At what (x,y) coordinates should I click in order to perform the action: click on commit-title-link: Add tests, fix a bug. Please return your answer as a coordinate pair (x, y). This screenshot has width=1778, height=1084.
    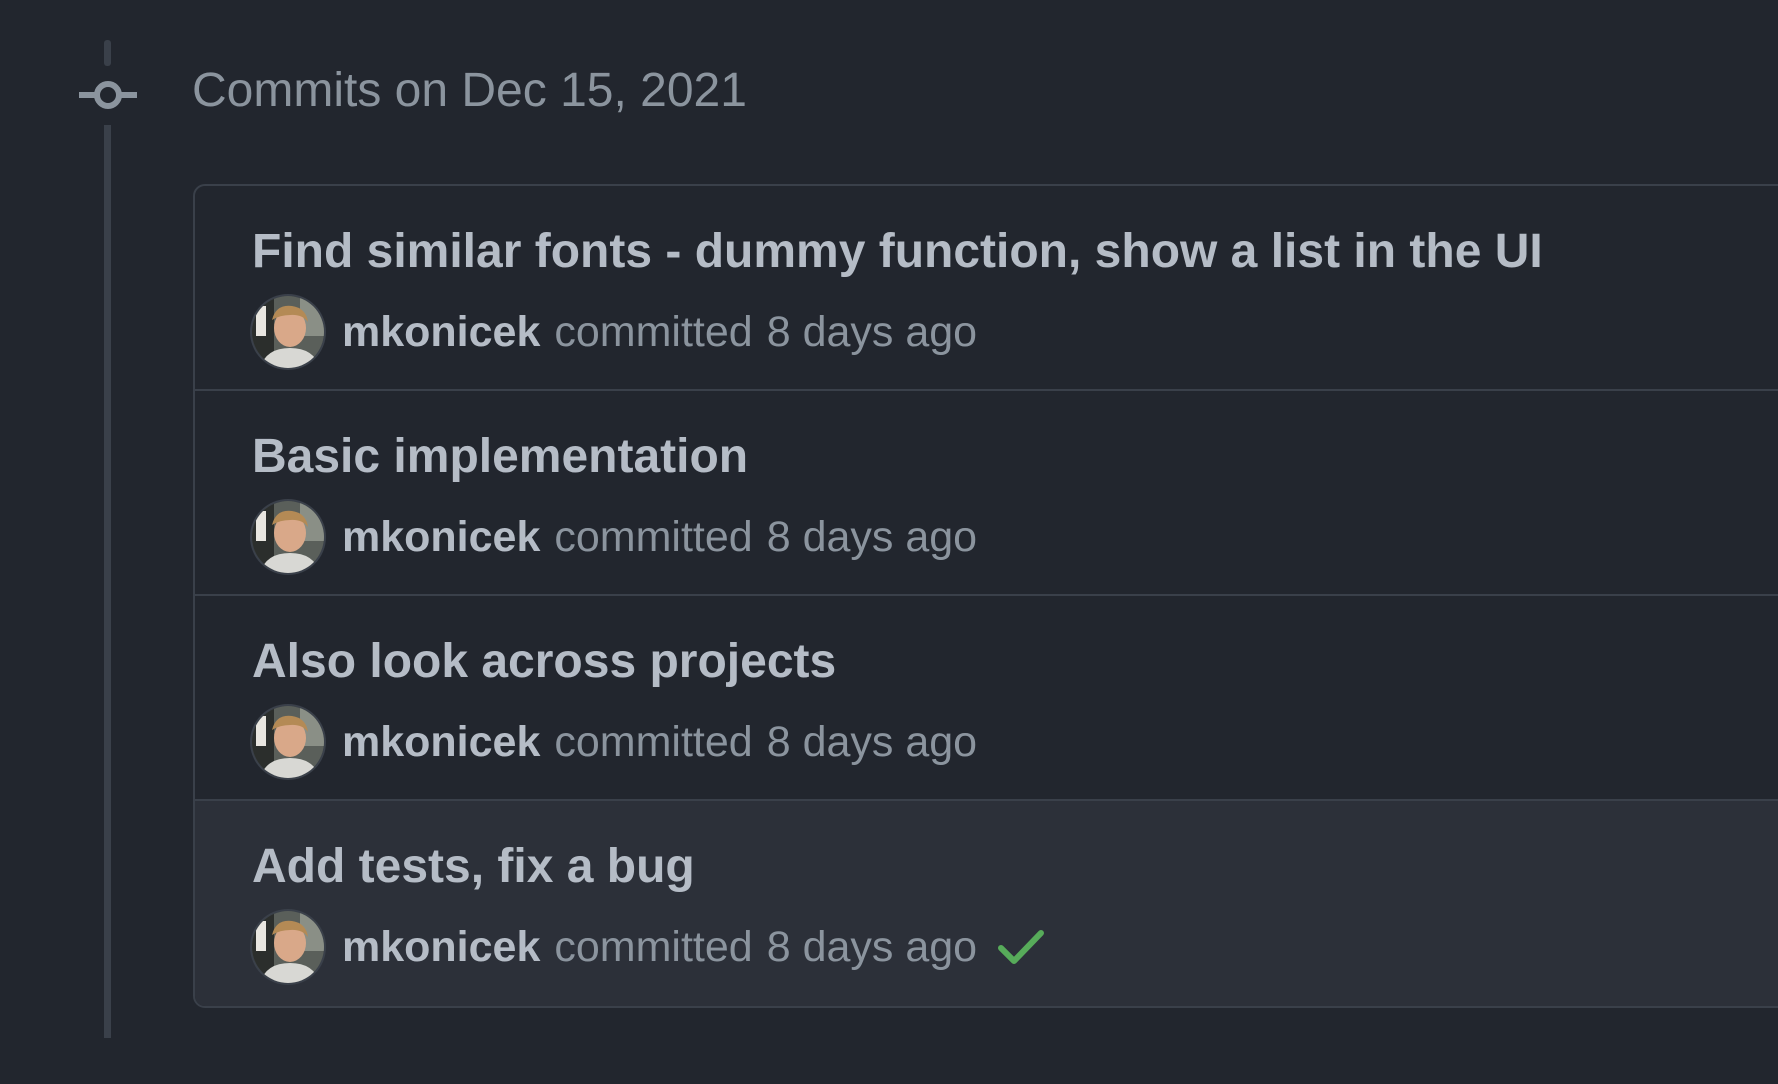
    Looking at the image, I should click on (473, 867).